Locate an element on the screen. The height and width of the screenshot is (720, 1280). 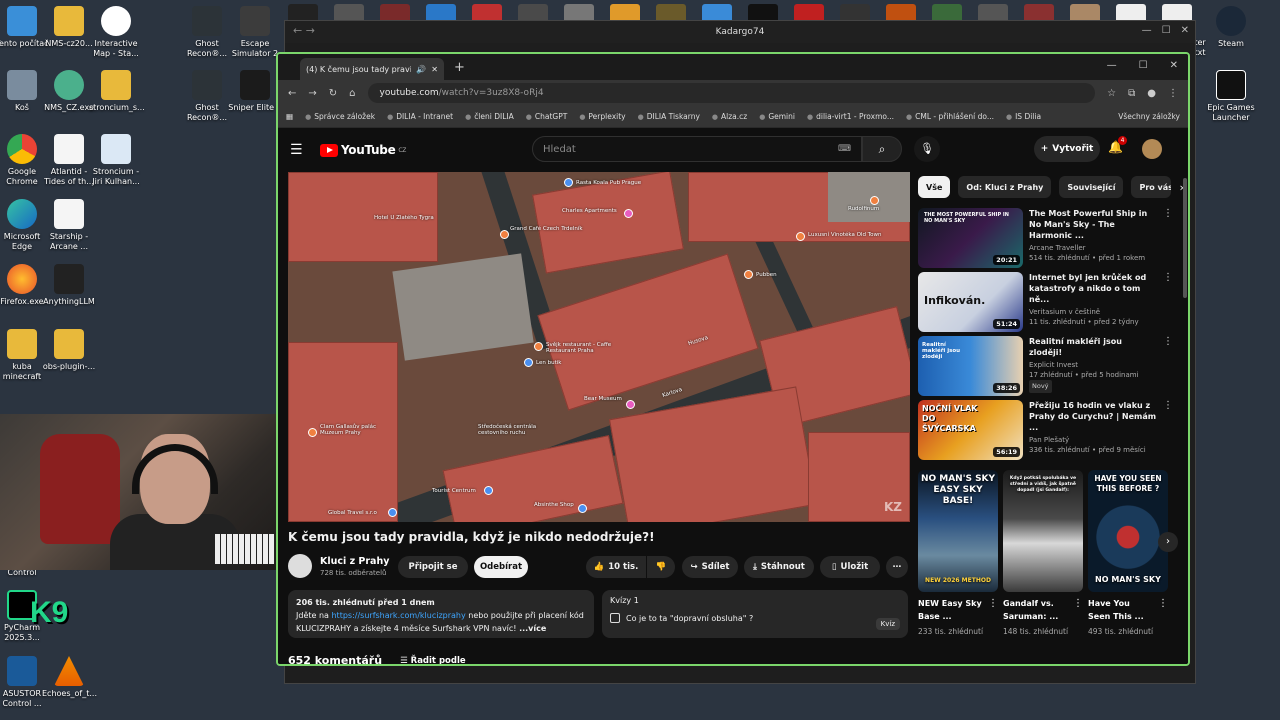
menu-dots-icon: ⋮ is located at coordinates (1173, 93).